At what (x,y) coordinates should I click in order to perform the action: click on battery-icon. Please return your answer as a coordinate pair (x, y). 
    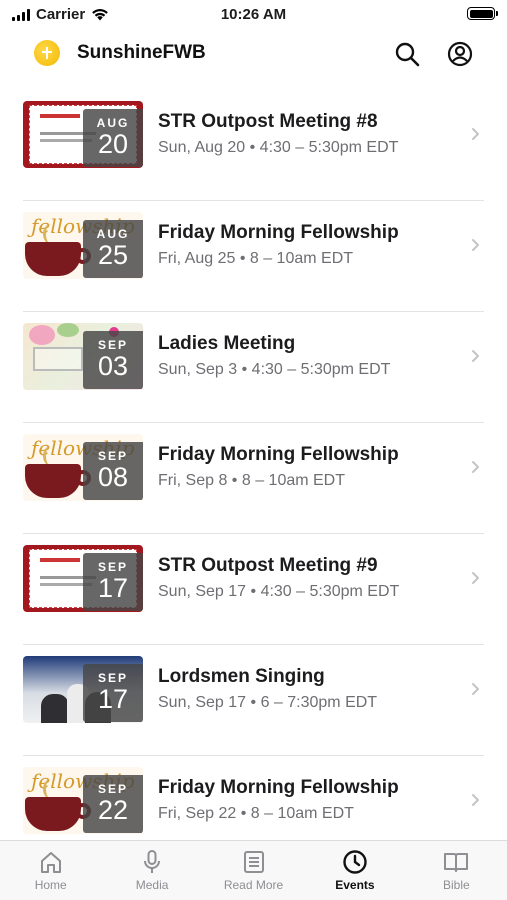
    Looking at the image, I should click on (482, 13).